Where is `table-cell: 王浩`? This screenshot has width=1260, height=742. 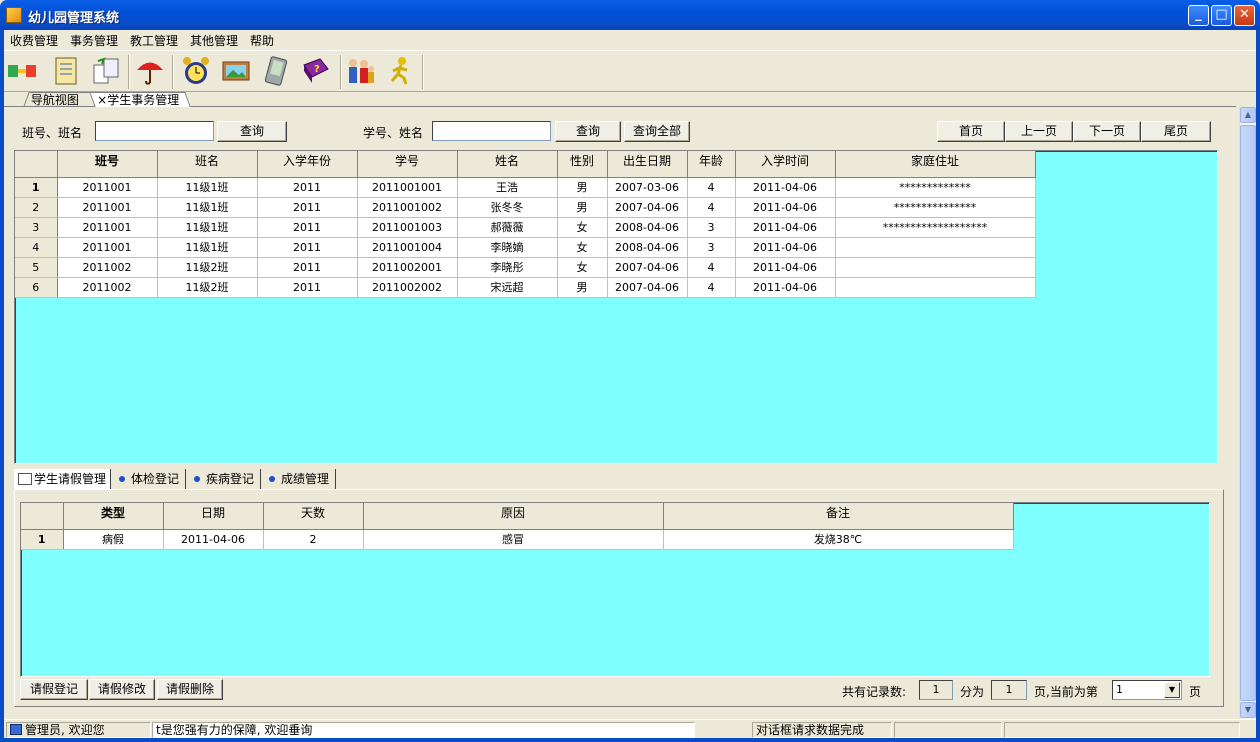 table-cell: 王浩 is located at coordinates (507, 187).